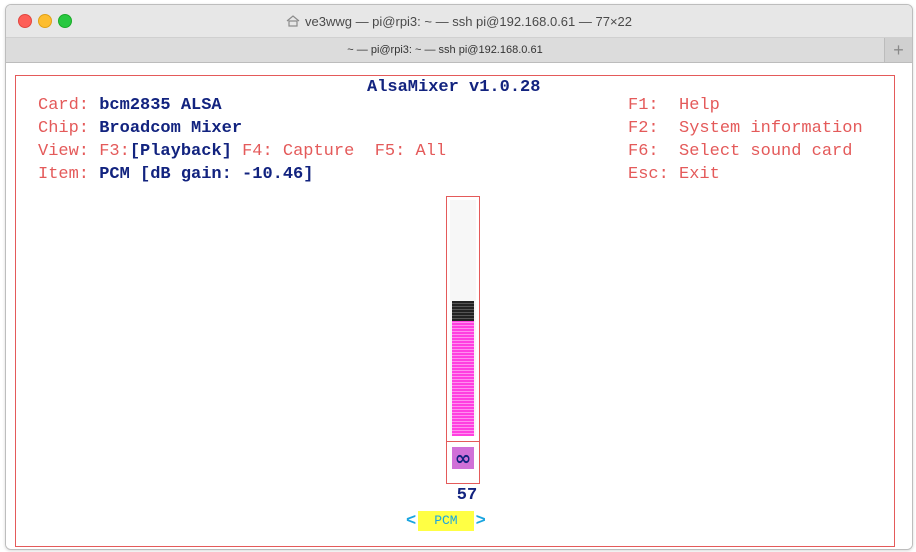 The height and width of the screenshot is (552, 916). I want to click on channel-right-arrow: >, so click(481, 521).